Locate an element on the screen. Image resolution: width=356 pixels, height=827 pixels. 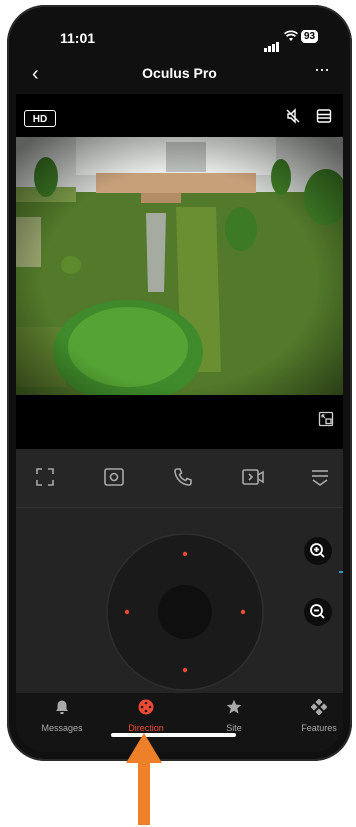
direction-joystick is located at coordinates (185, 612).